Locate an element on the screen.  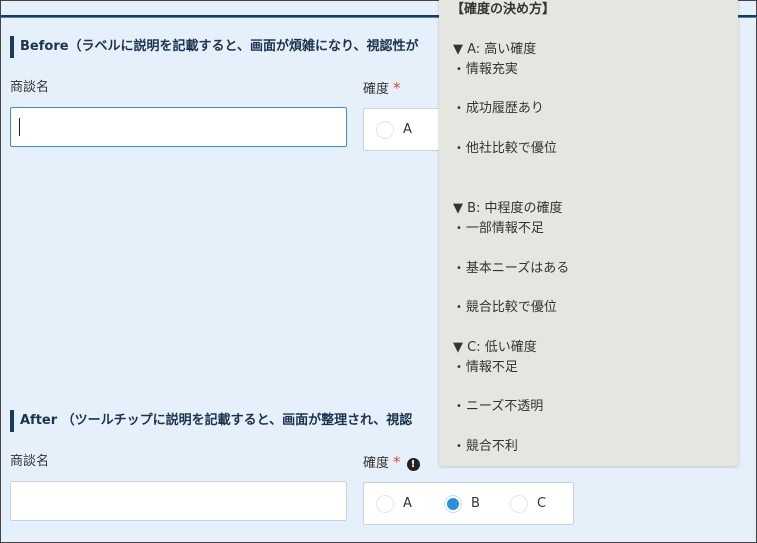
tooltip-item: • 情報不足 is located at coordinates (487, 365).